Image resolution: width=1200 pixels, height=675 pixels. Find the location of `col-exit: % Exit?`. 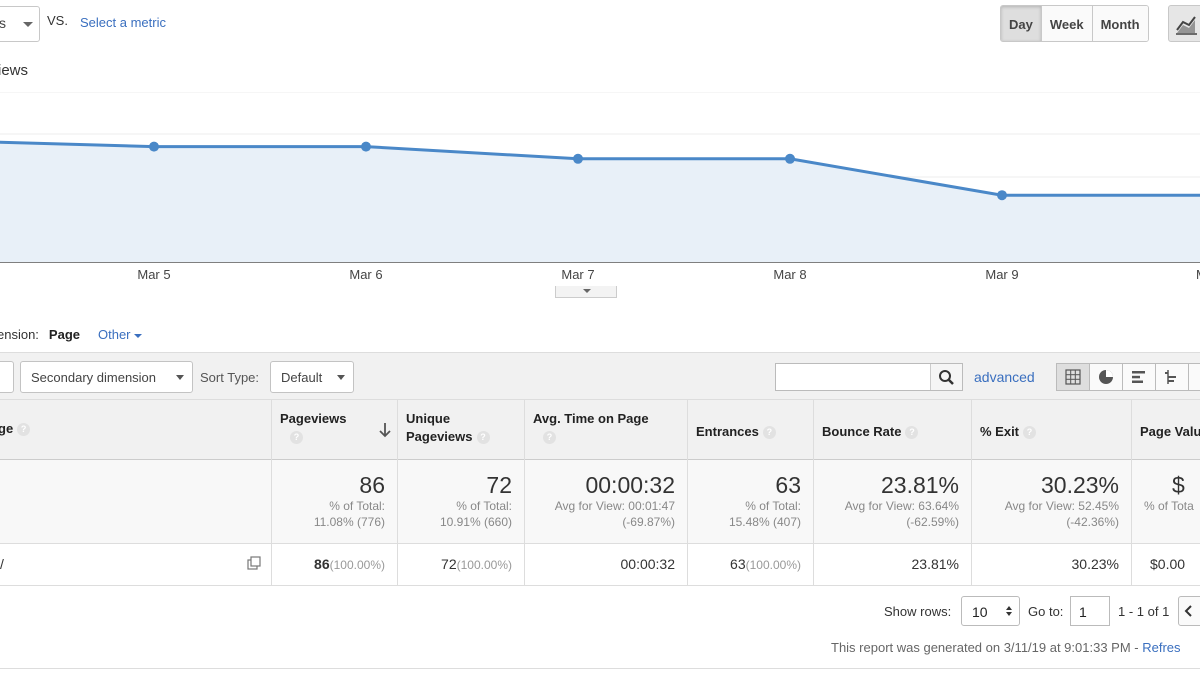

col-exit: % Exit? is located at coordinates (1051, 430).